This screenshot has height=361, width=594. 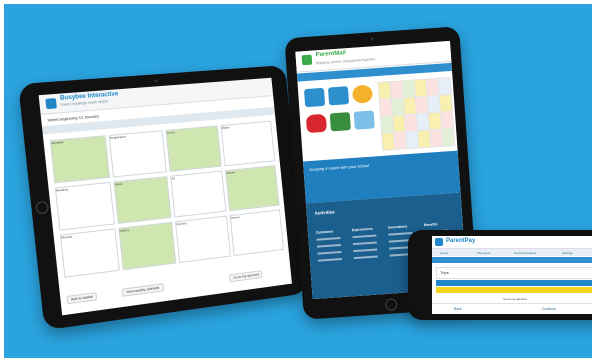 What do you see at coordinates (461, 241) in the screenshot?
I see `phone-app-title: ParentPay` at bounding box center [461, 241].